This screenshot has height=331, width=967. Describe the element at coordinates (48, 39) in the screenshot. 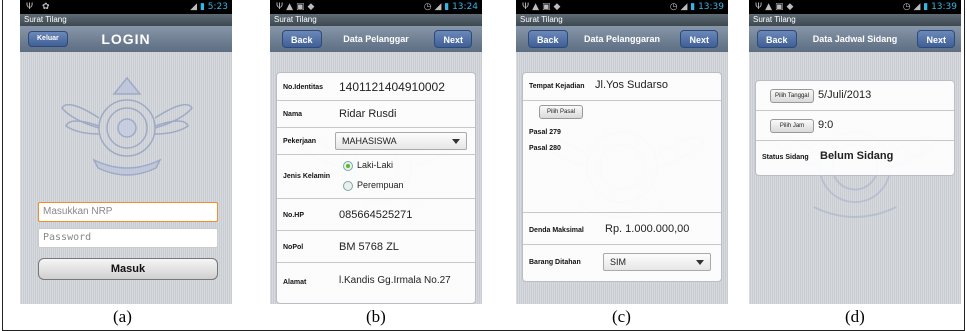

I see `keluar-button: Keluar` at that location.